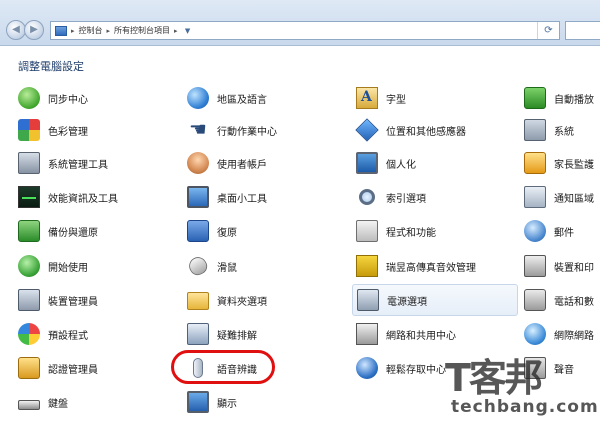  Describe the element at coordinates (198, 301) in the screenshot. I see `folder-options-icon` at that location.